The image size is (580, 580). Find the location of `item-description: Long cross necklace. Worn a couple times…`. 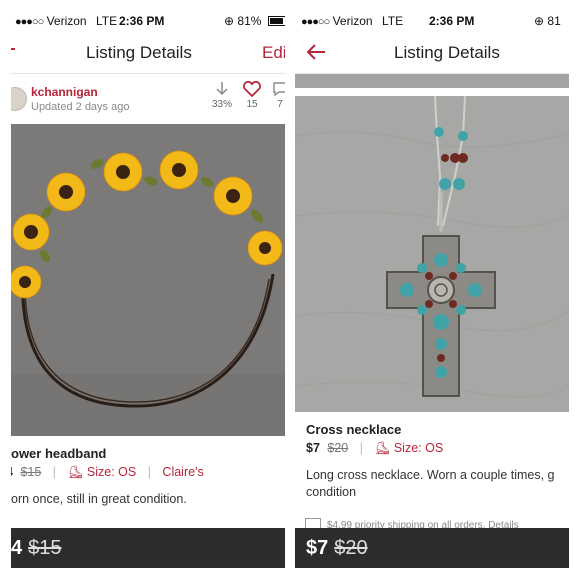

item-description: Long cross necklace. Worn a couple times… is located at coordinates (430, 483).